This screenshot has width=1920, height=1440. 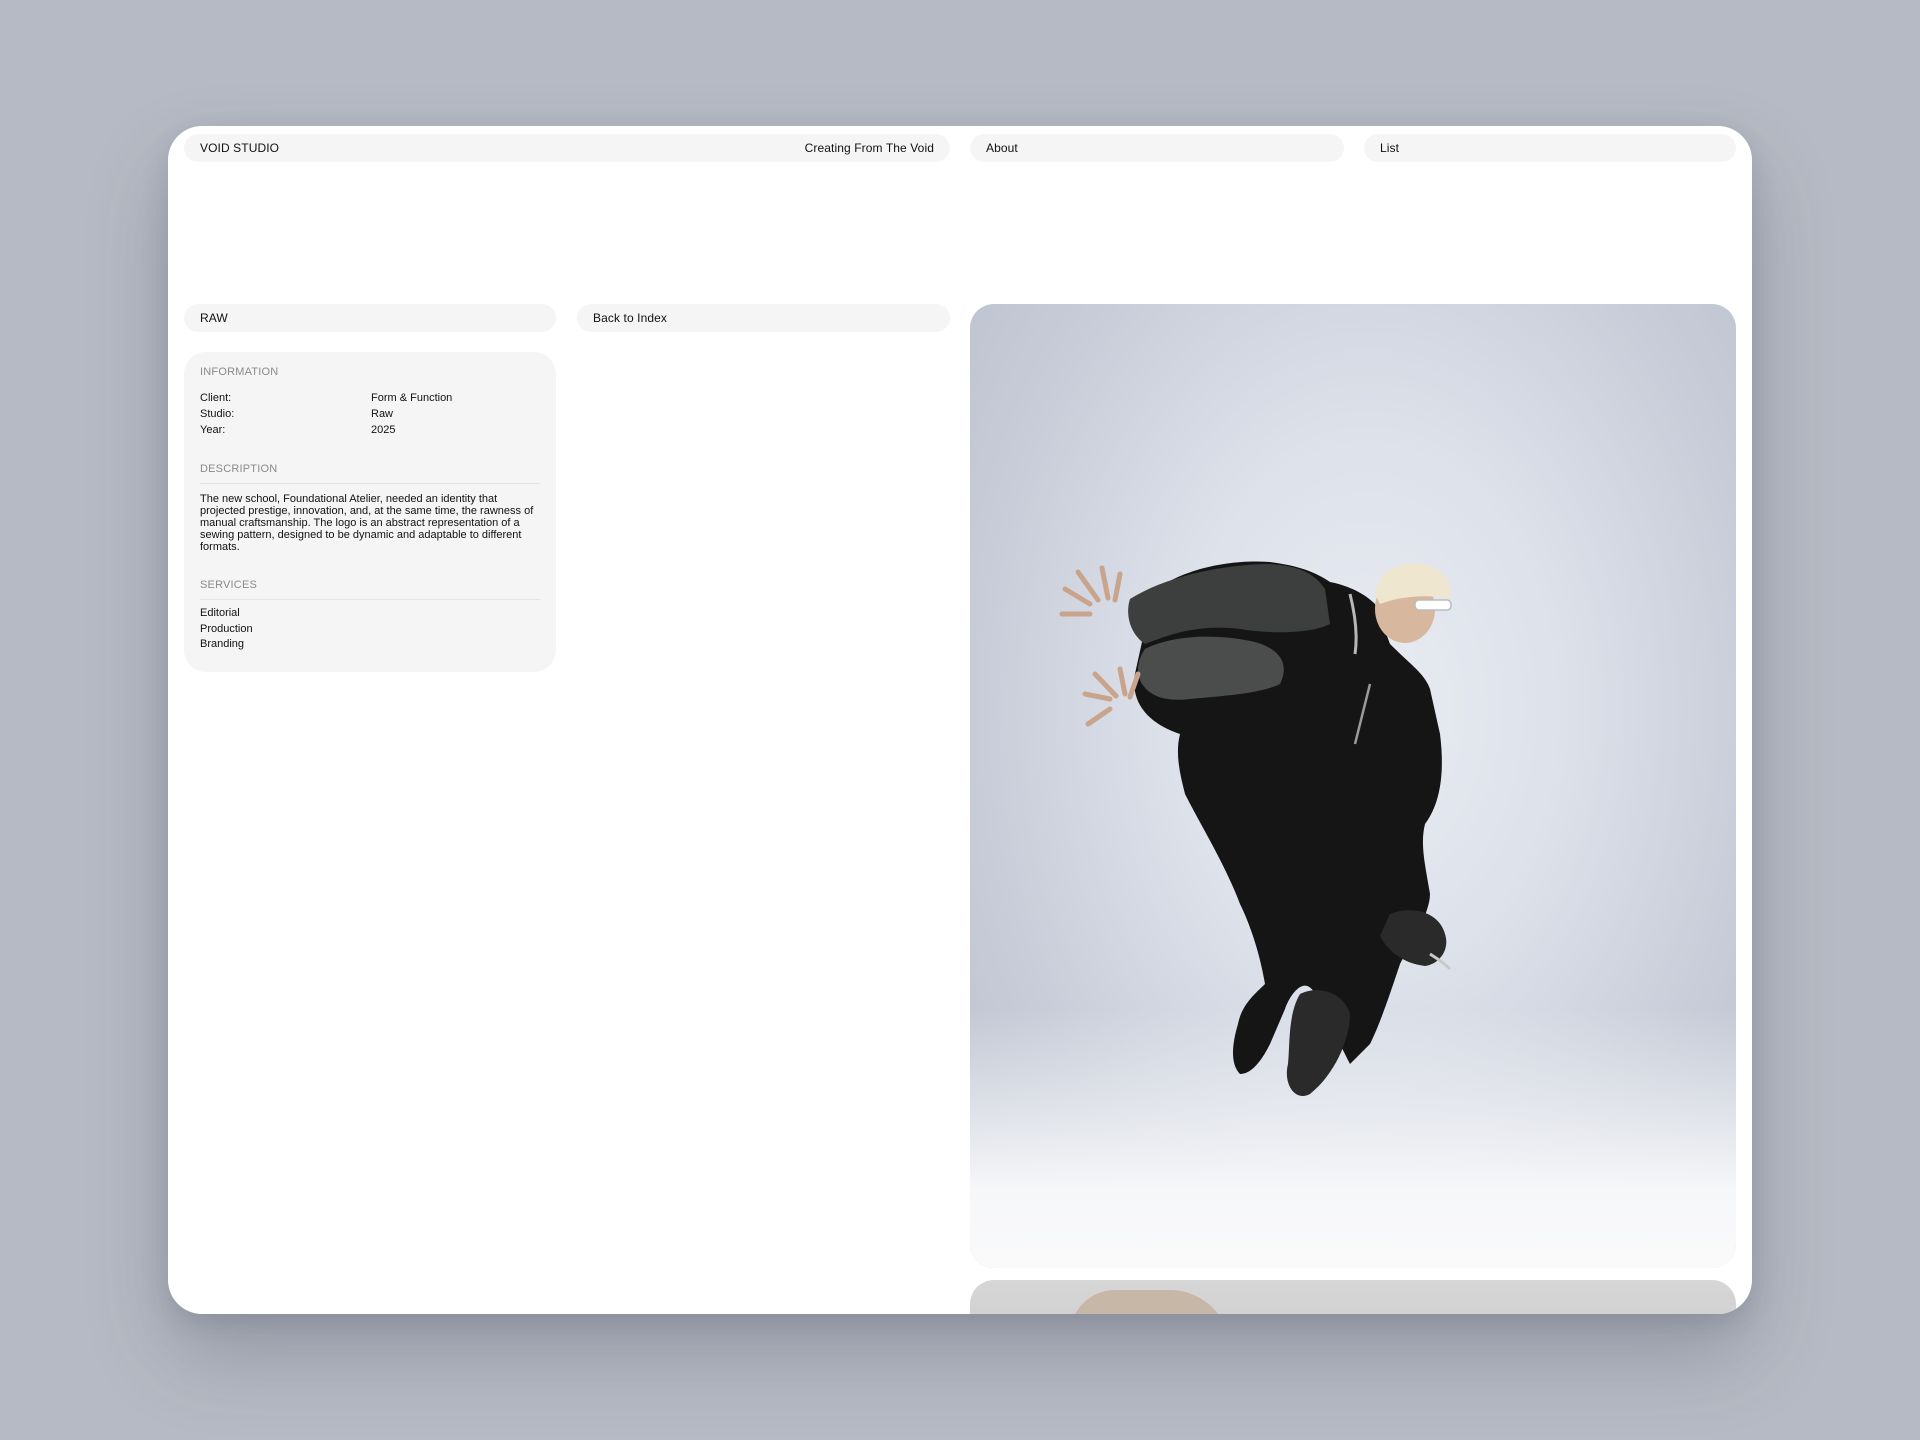 What do you see at coordinates (226, 628) in the screenshot?
I see `service-item: Production` at bounding box center [226, 628].